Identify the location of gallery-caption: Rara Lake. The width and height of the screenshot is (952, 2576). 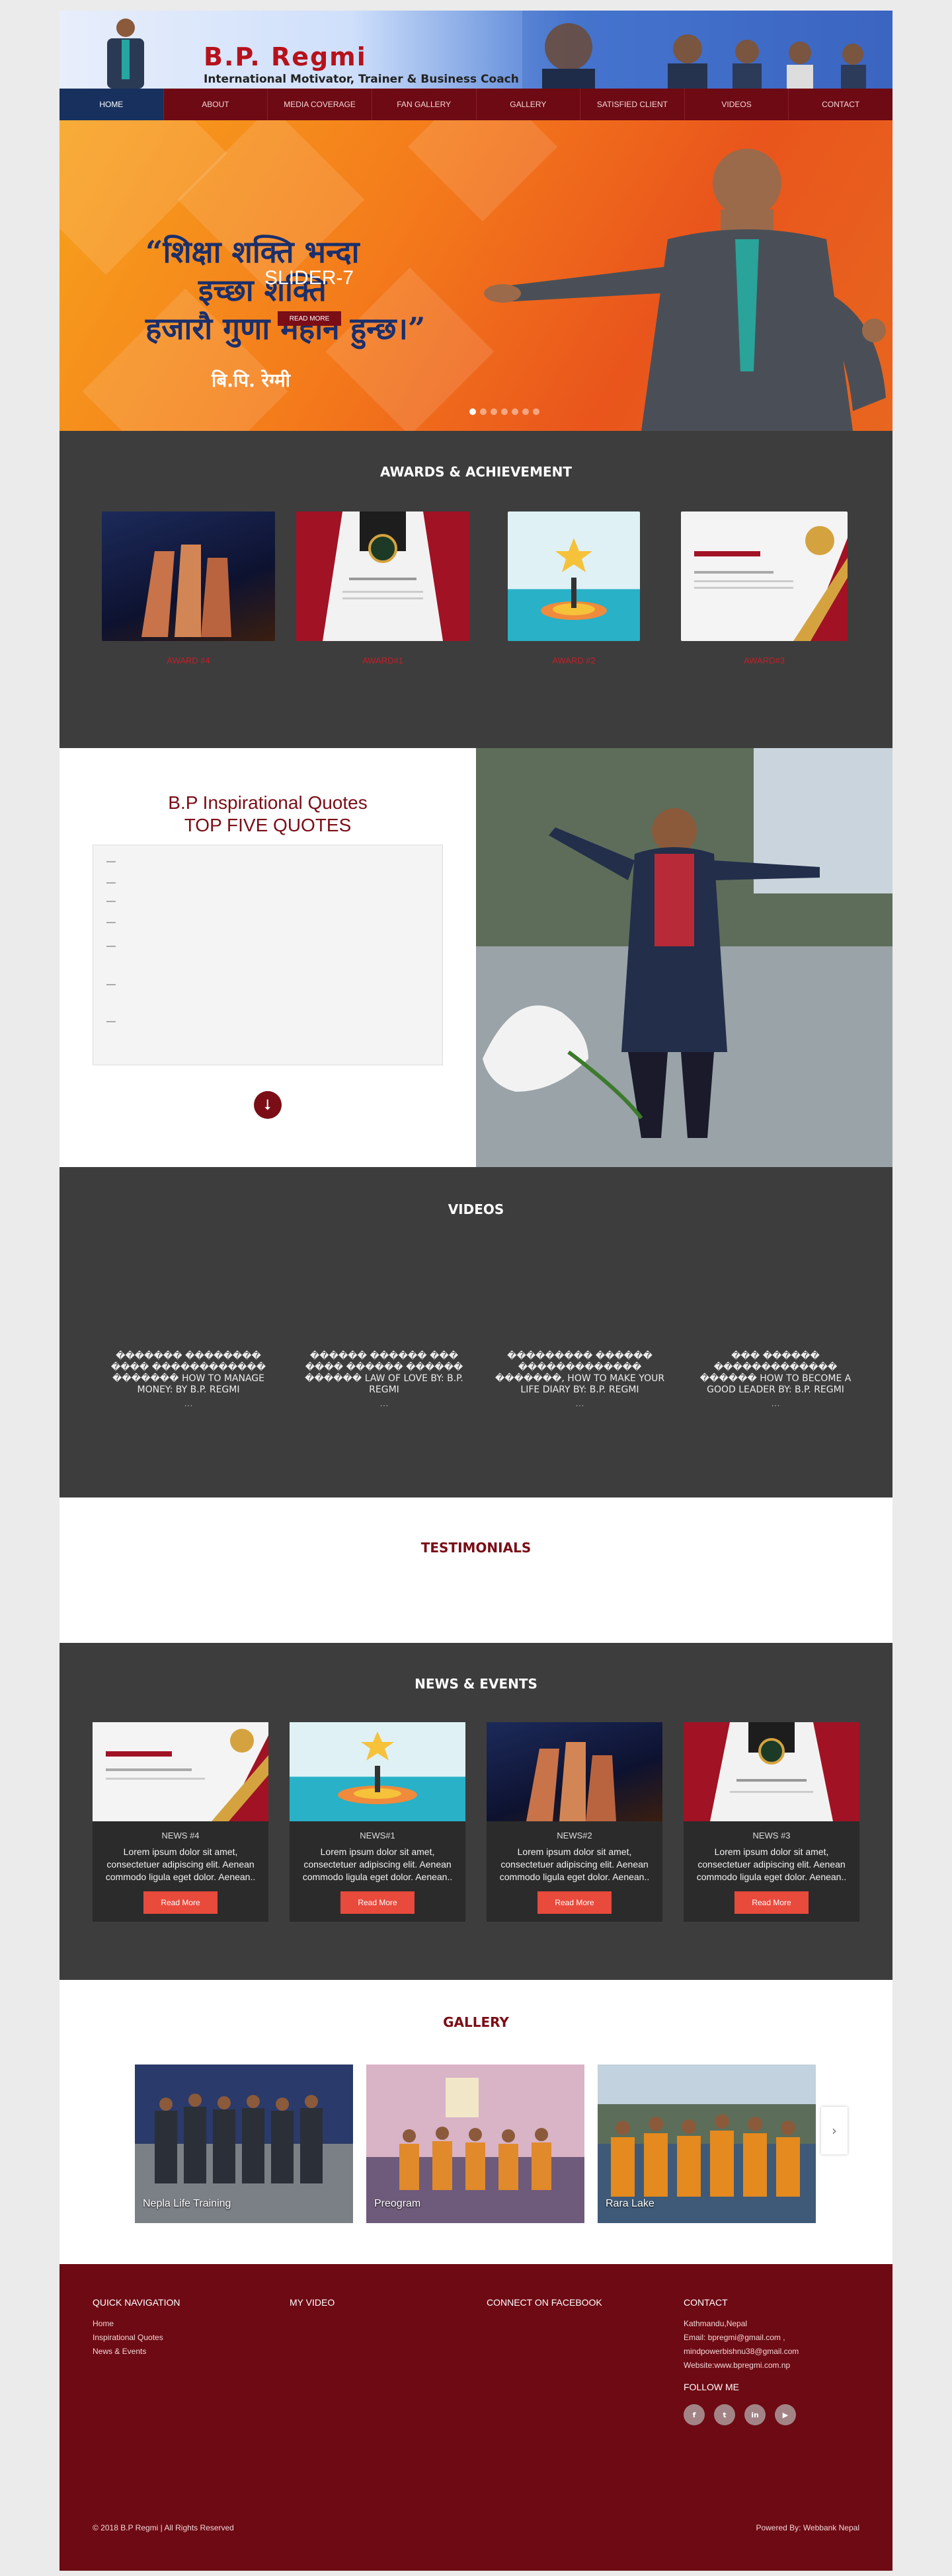
(630, 2203).